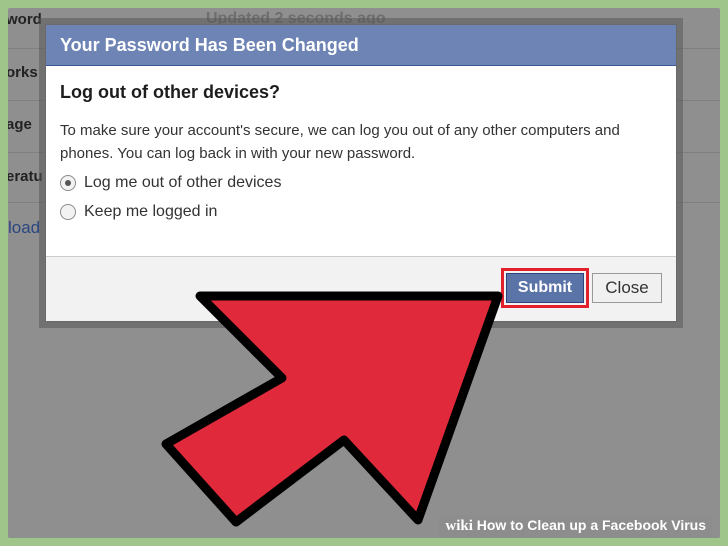 The height and width of the screenshot is (546, 728). I want to click on radio-selected-icon, so click(68, 182).